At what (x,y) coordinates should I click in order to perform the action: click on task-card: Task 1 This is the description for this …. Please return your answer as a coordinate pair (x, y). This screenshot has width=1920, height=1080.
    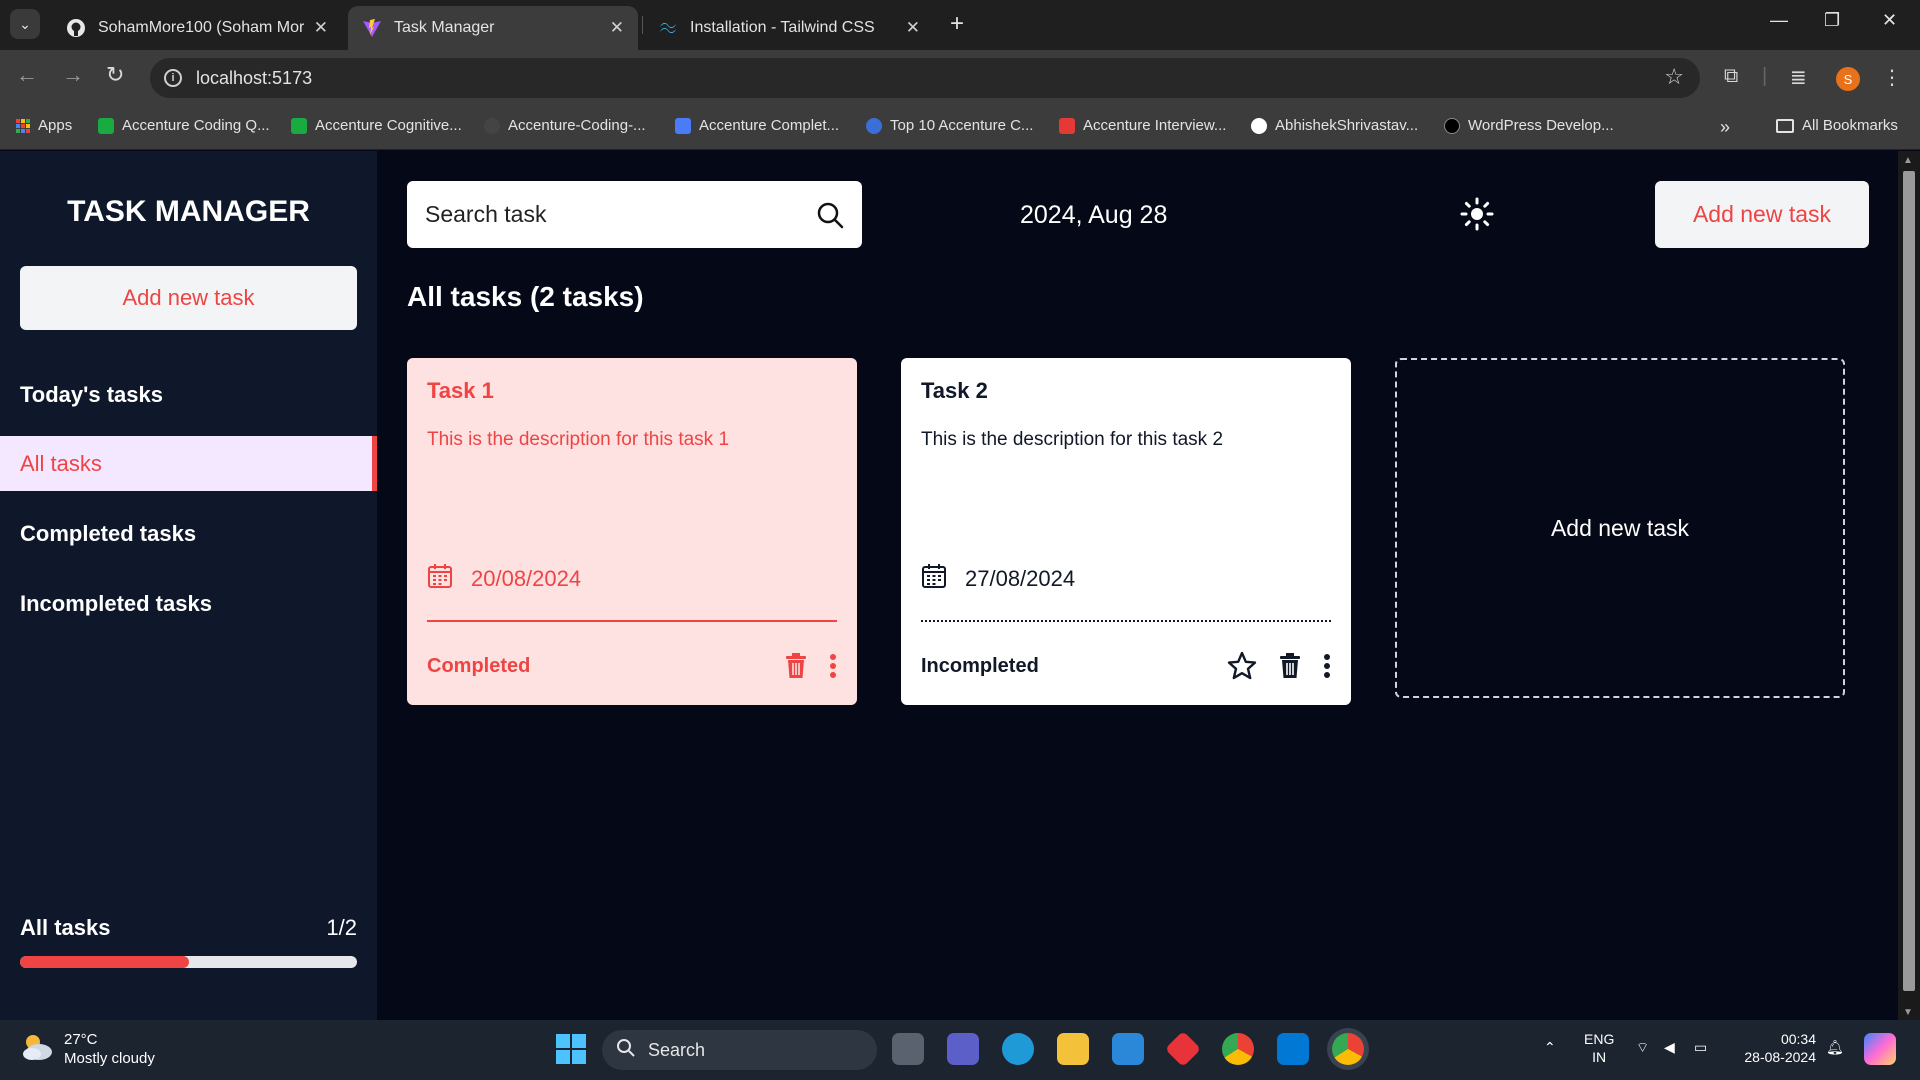
    Looking at the image, I should click on (632, 531).